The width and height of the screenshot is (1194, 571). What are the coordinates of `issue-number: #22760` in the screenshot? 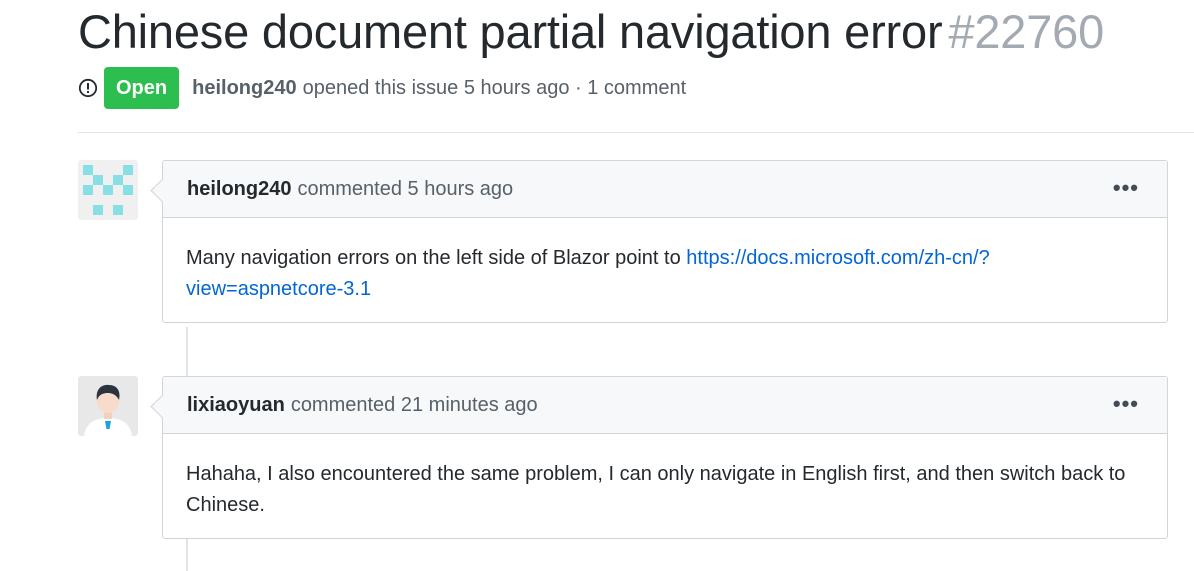 It's located at (1026, 31).